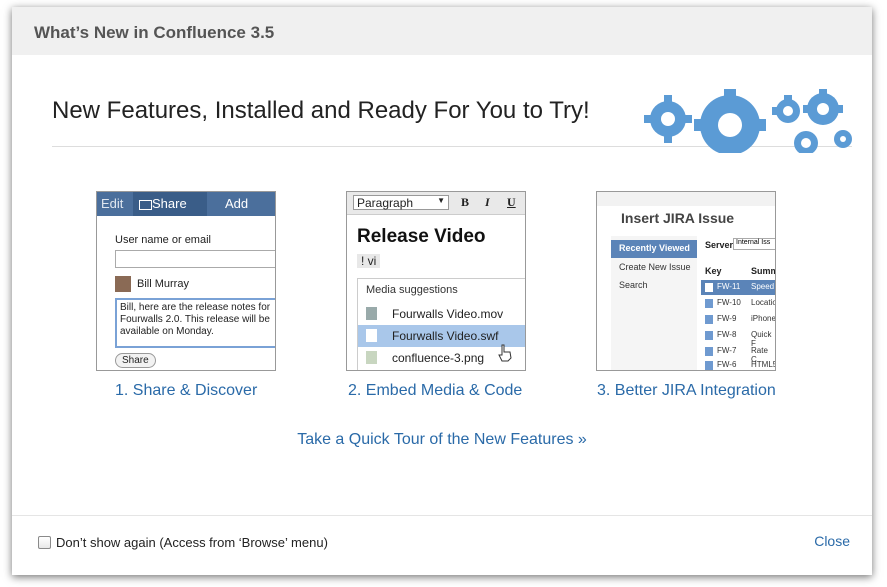 This screenshot has width=887, height=587. I want to click on person-name: Bill Murray, so click(163, 284).